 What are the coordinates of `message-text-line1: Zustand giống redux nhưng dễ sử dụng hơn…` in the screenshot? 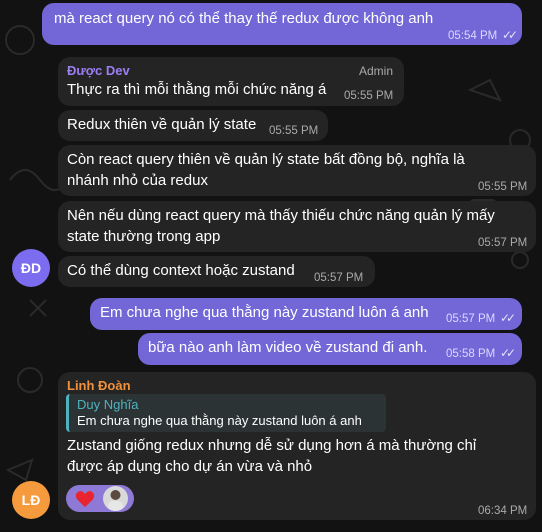 It's located at (272, 445).